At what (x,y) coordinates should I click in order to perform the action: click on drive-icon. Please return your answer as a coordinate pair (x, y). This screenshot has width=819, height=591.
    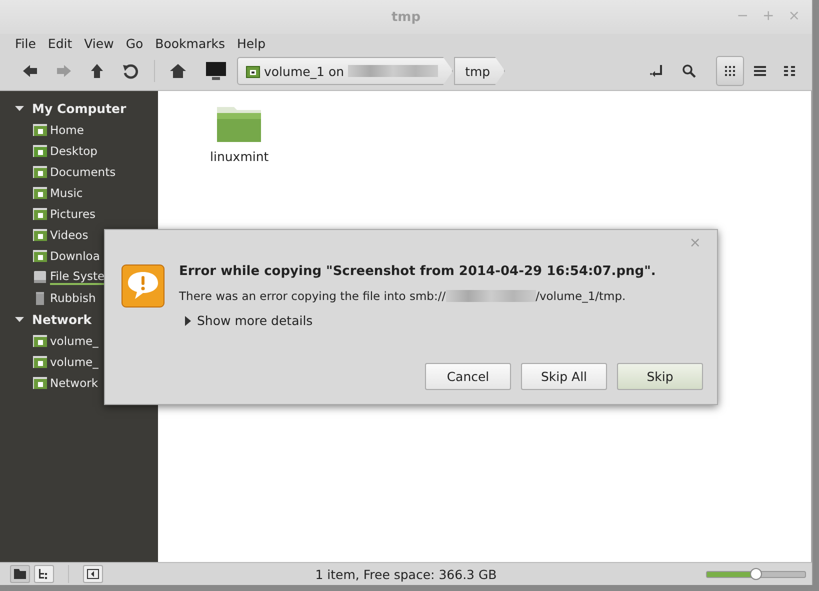
    Looking at the image, I should click on (40, 277).